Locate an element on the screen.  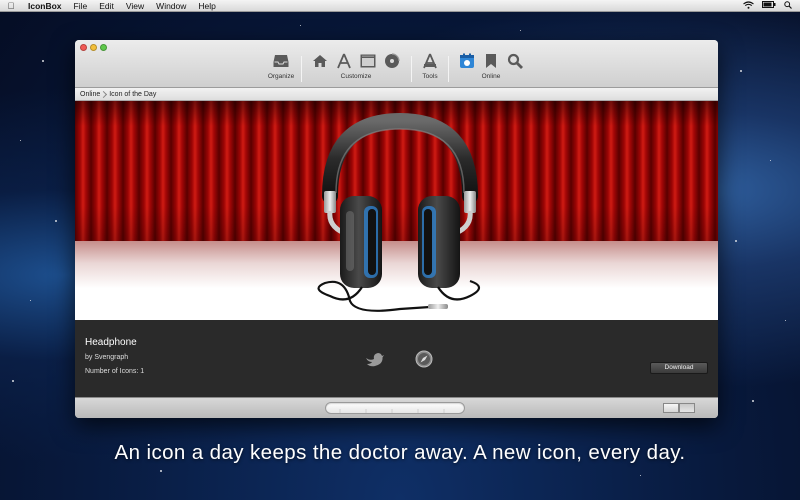
zoom-button is located at coordinates (103, 47).